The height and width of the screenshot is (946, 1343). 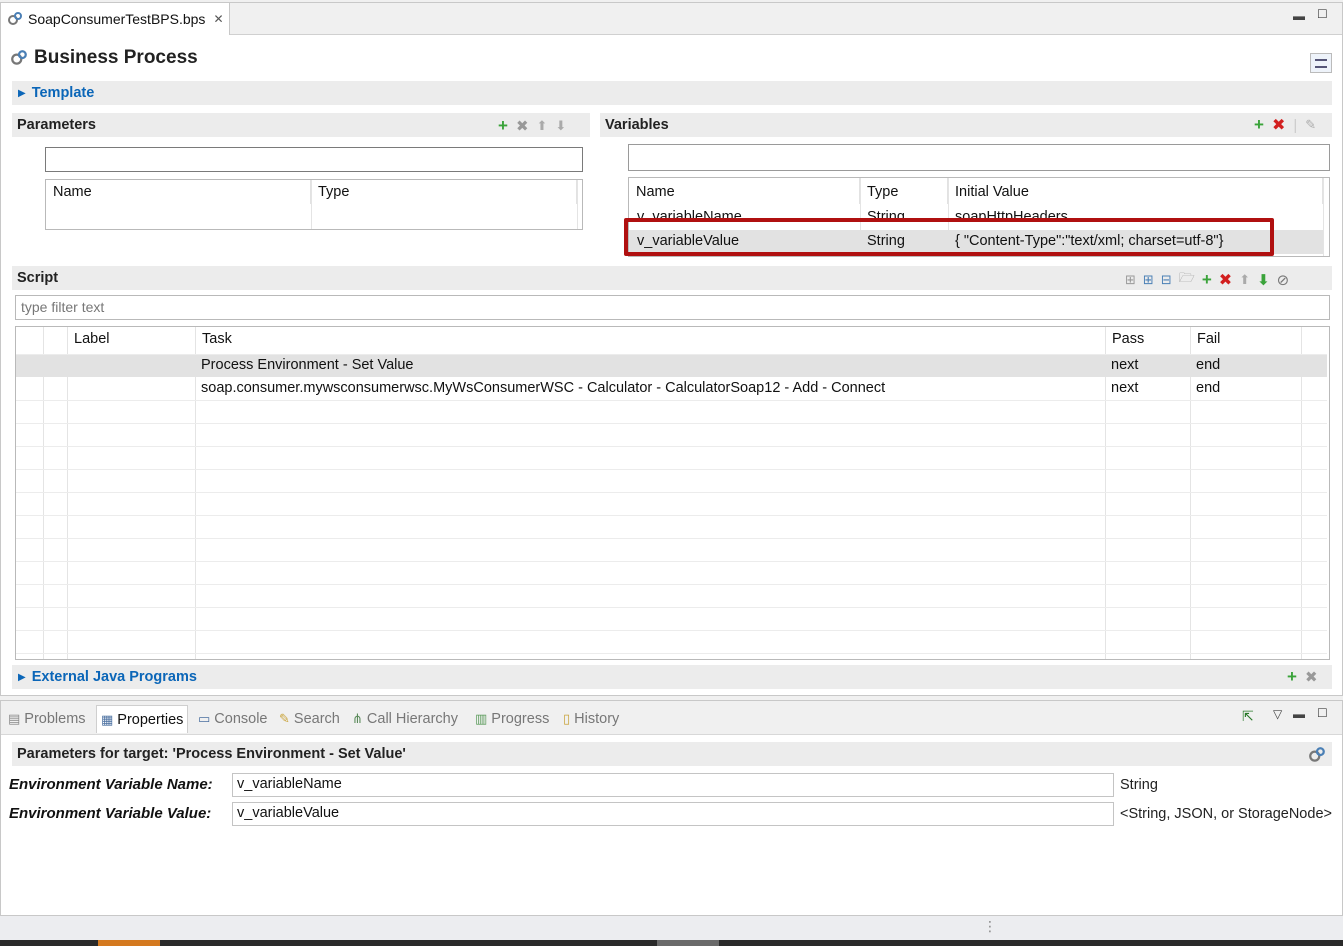 I want to click on edit-icon: ✎, so click(x=1310, y=125).